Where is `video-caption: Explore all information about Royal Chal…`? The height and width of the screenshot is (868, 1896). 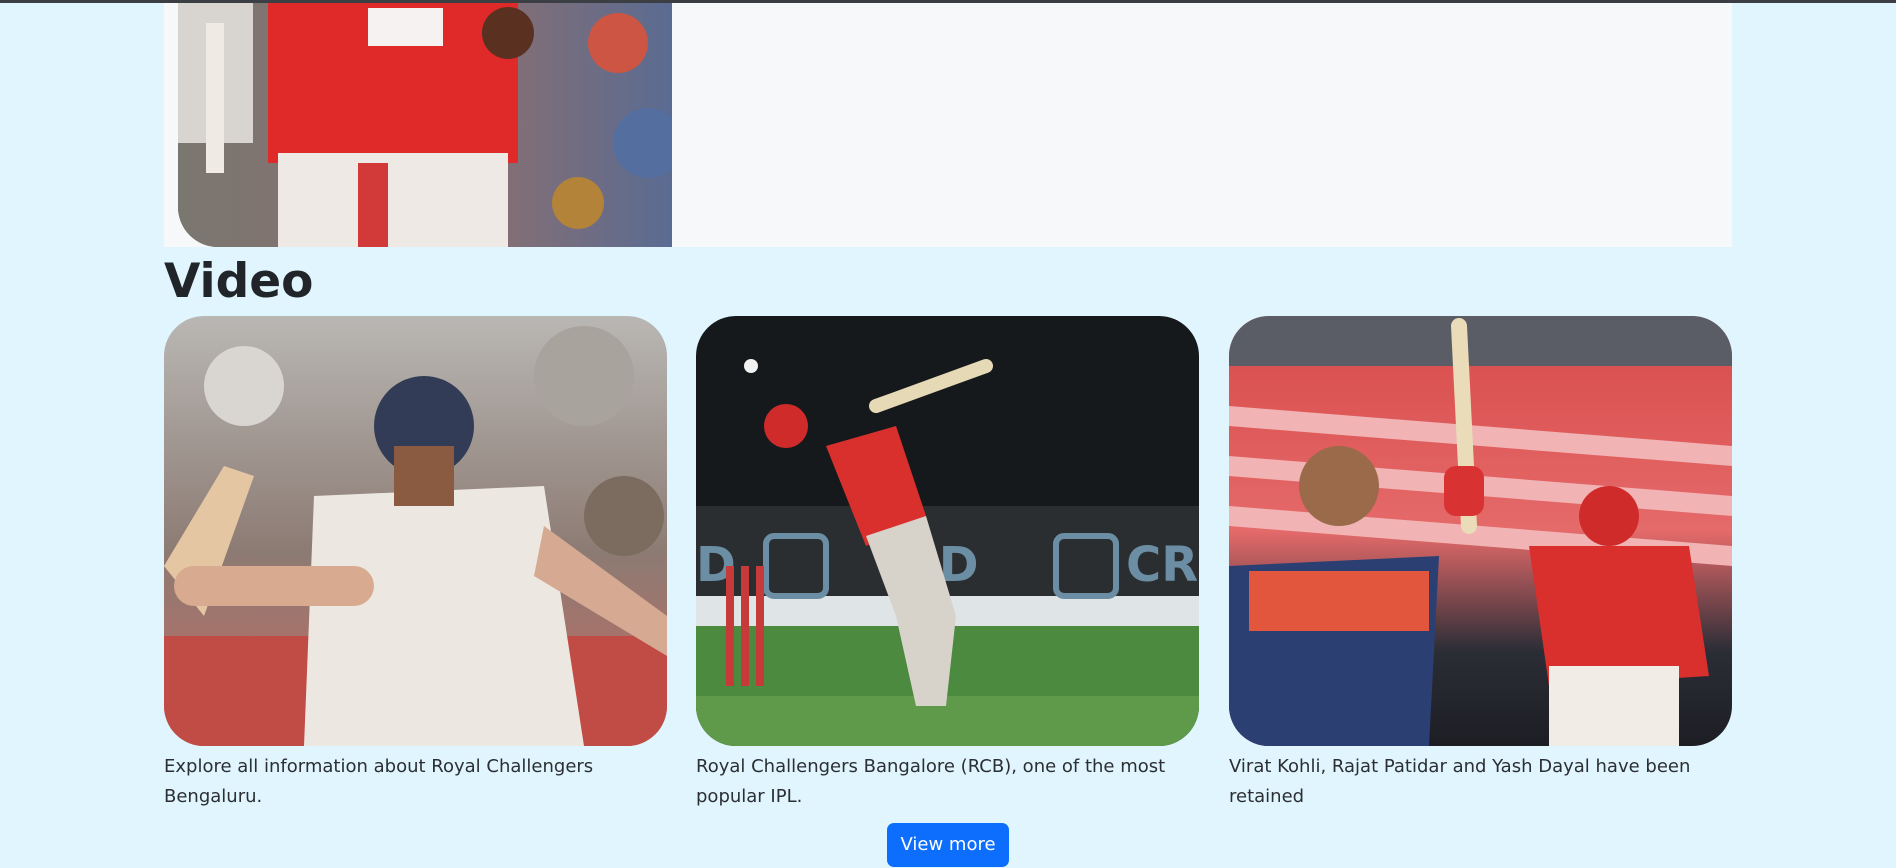
video-caption: Explore all information about Royal Chal… is located at coordinates (415, 782).